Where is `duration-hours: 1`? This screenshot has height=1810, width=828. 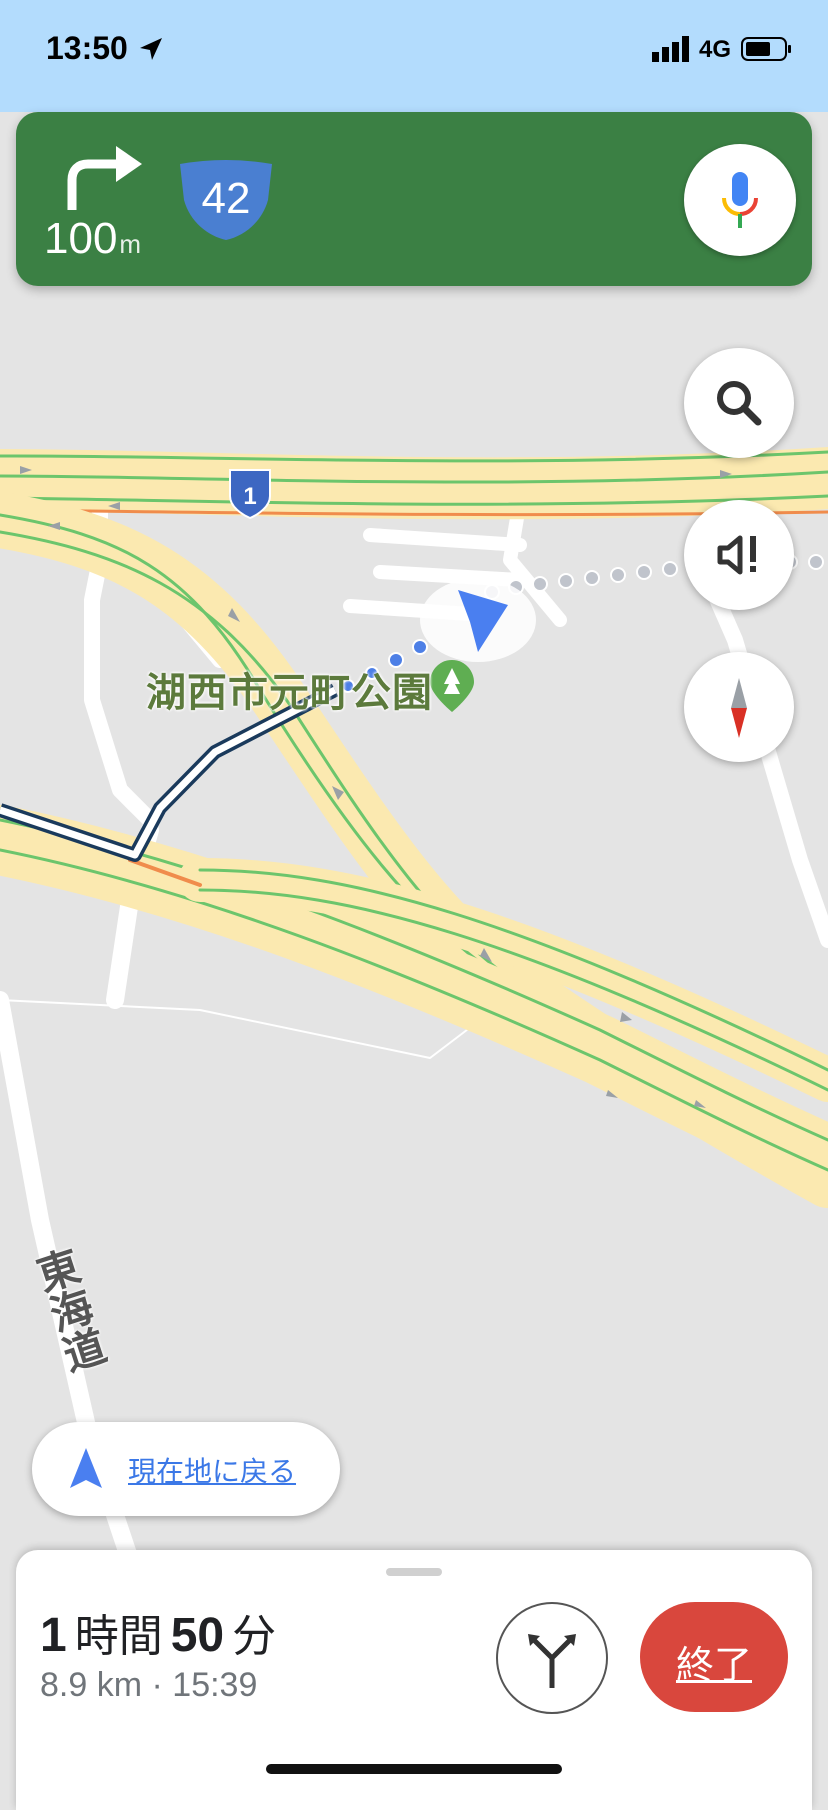 duration-hours: 1 is located at coordinates (53, 1635).